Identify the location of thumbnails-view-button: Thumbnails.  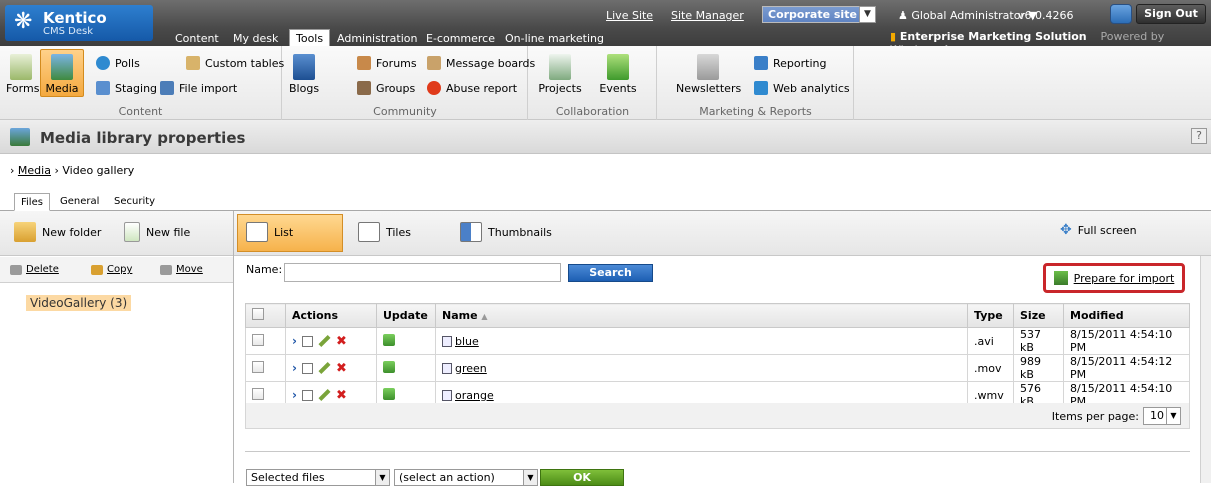
(506, 232).